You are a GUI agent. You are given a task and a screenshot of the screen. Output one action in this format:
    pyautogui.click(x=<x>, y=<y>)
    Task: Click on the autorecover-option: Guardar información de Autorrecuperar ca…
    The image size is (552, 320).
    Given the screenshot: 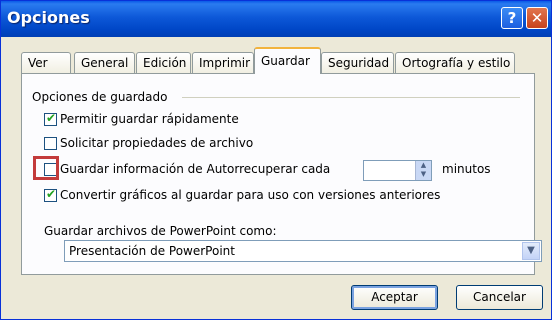 What is the action you would take?
    pyautogui.click(x=187, y=169)
    